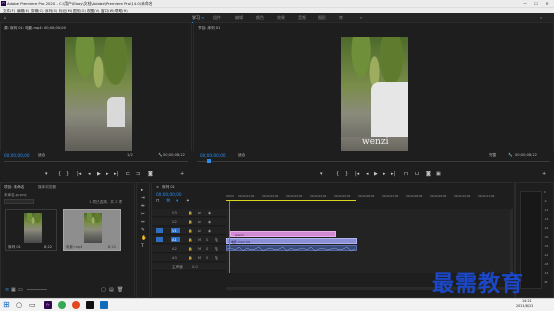  I want to click on playhead-line, so click(229, 237).